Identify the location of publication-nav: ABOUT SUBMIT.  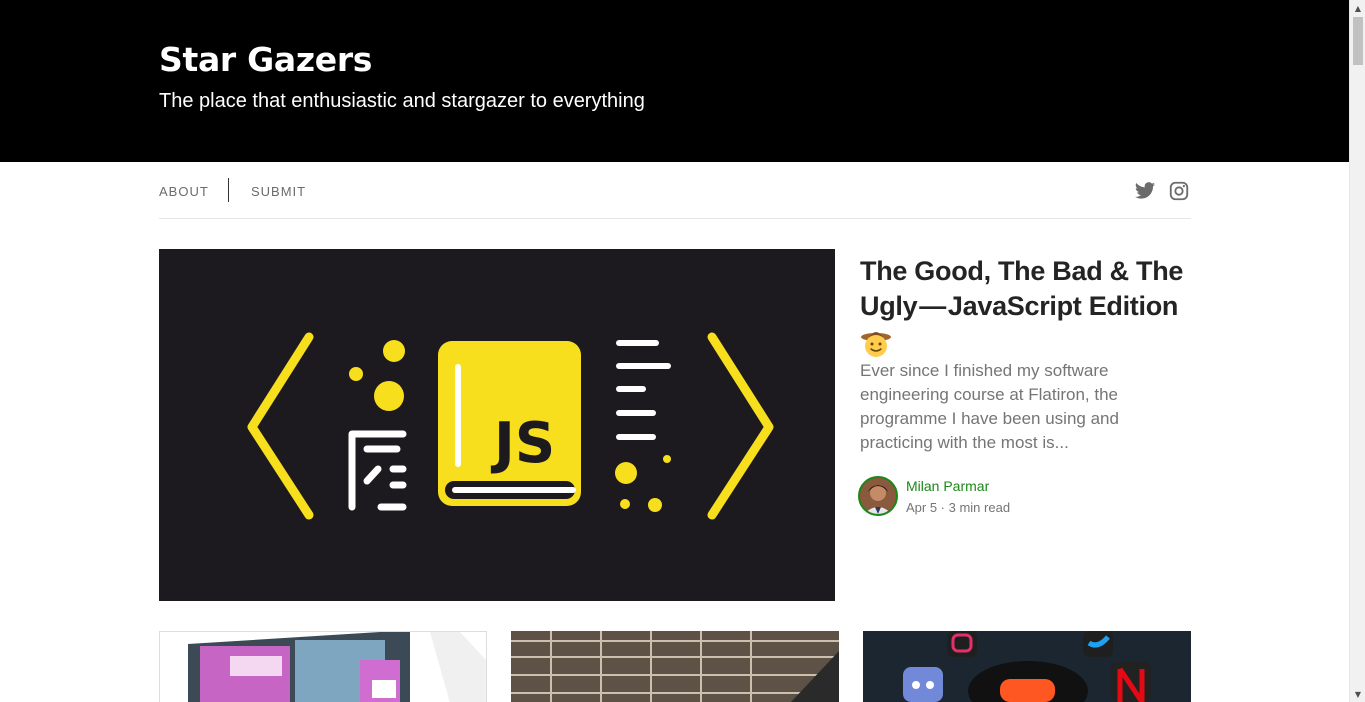
(675, 190).